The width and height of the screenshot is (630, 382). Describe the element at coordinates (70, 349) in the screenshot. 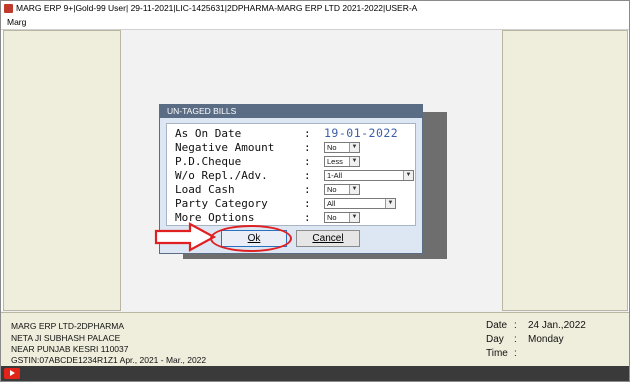

I see `address-line-2: NEAR PUNJAB KESRI 110037` at that location.